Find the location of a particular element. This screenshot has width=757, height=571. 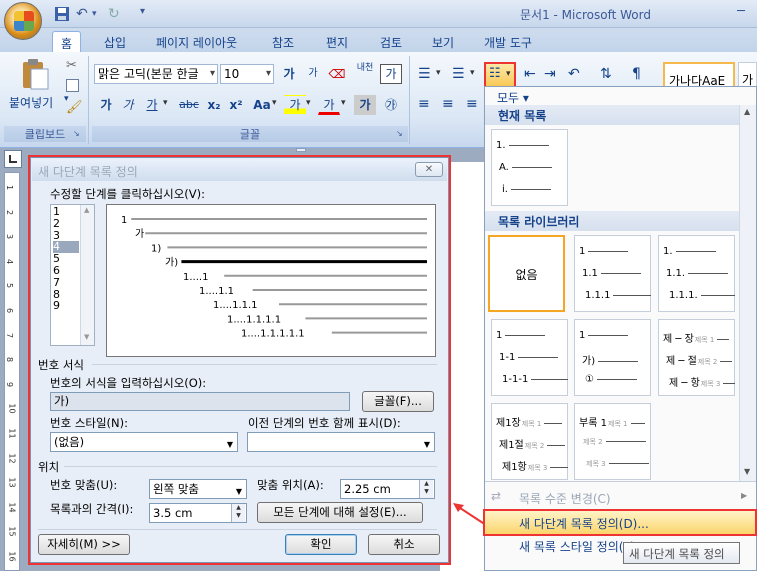

vertical-ruler: 1 2 3 4 5 6 7 8 9 10 11 12 13 14 15 16 is located at coordinates (12, 371).